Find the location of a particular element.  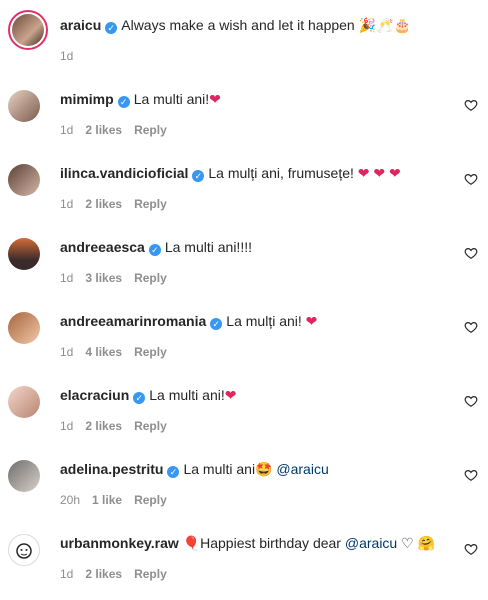

comment-meta: 20h 1 like Reply is located at coordinates (119, 500).